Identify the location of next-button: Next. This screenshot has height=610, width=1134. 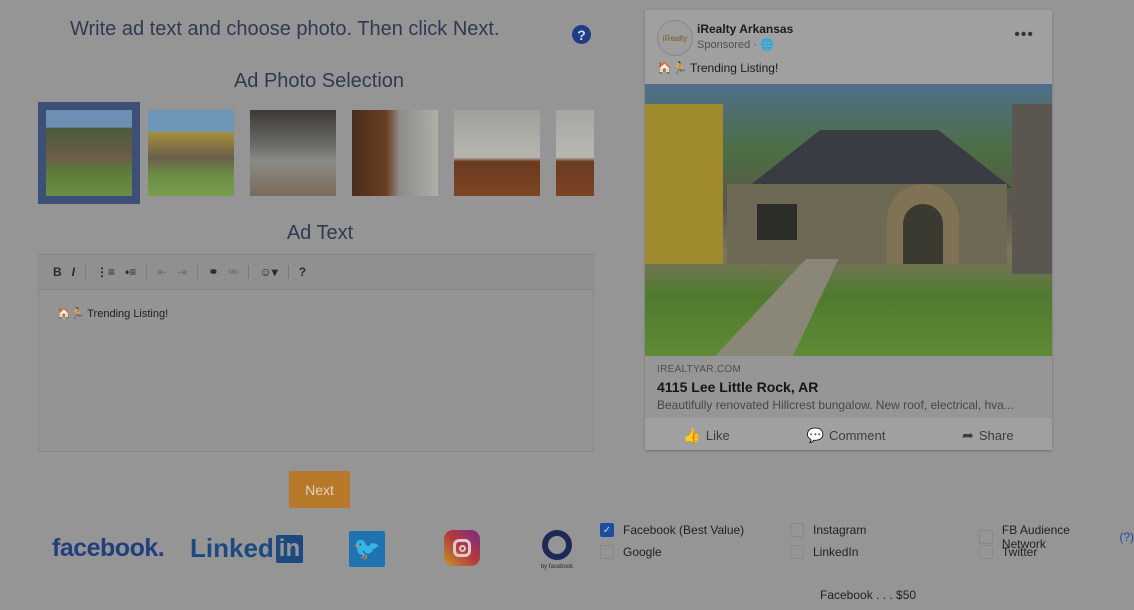
(319, 489).